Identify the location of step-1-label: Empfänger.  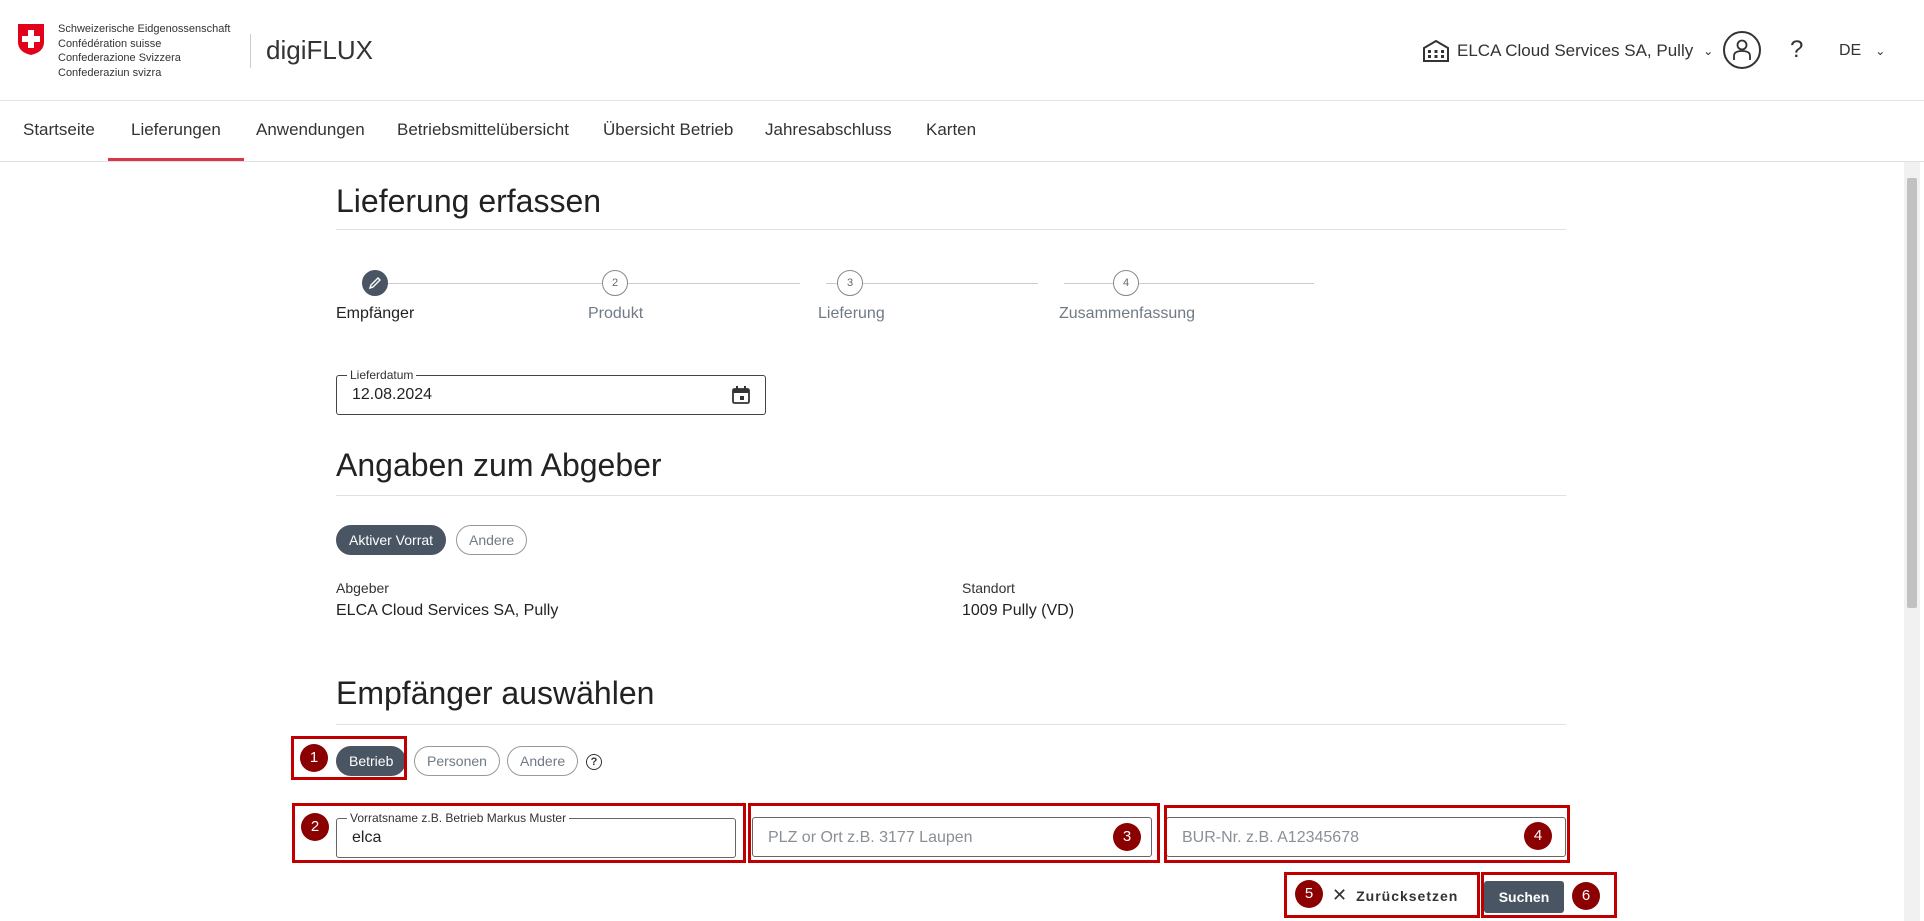
(375, 313).